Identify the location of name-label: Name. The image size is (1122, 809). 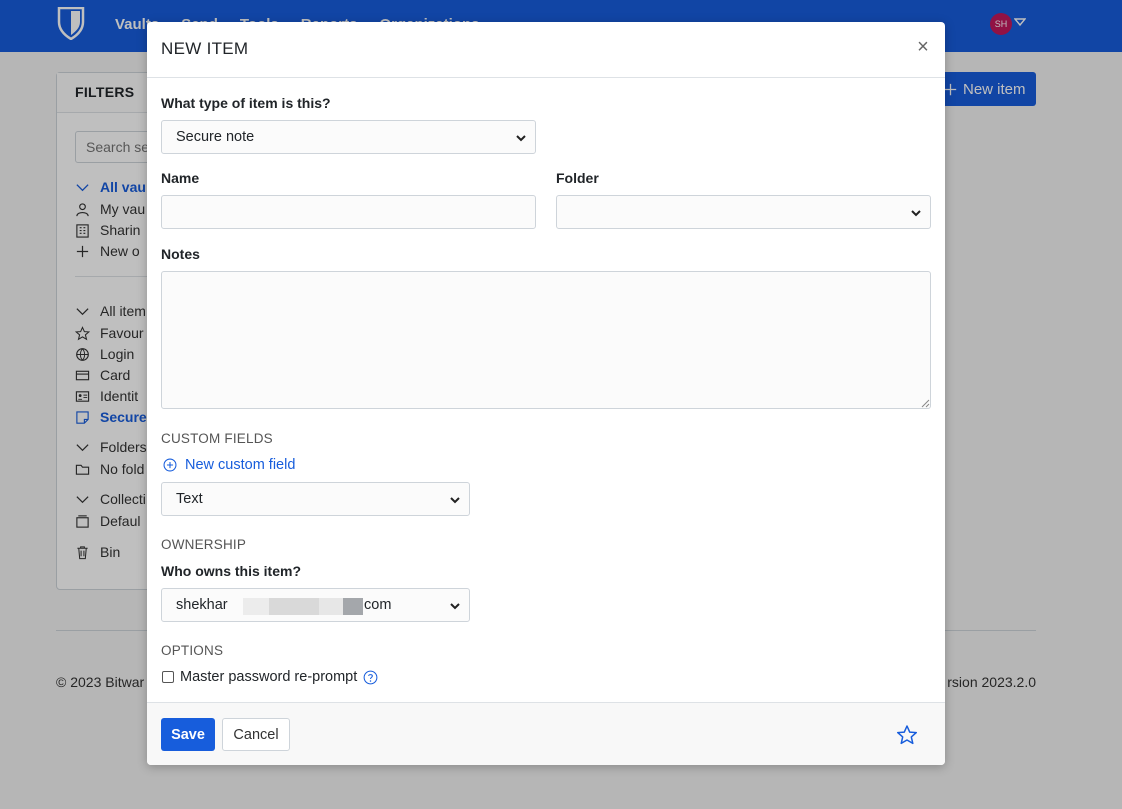
(180, 178).